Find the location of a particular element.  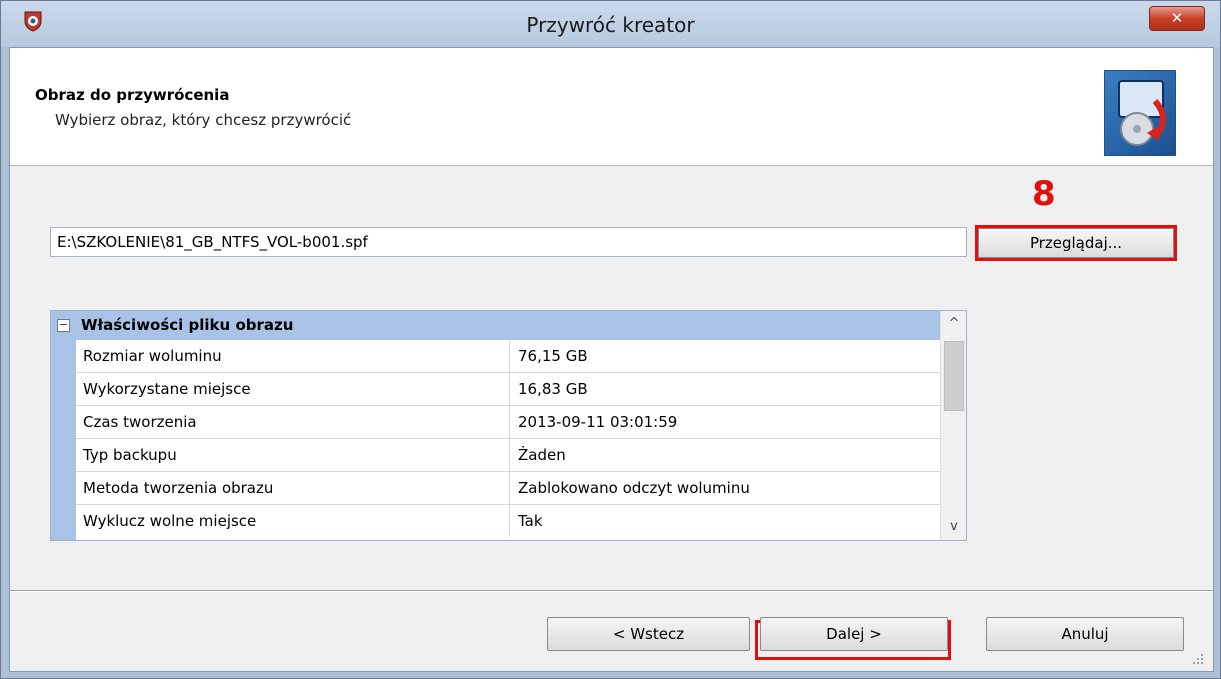

property-name: Metoda tworzenia obrazu is located at coordinates (293, 488).